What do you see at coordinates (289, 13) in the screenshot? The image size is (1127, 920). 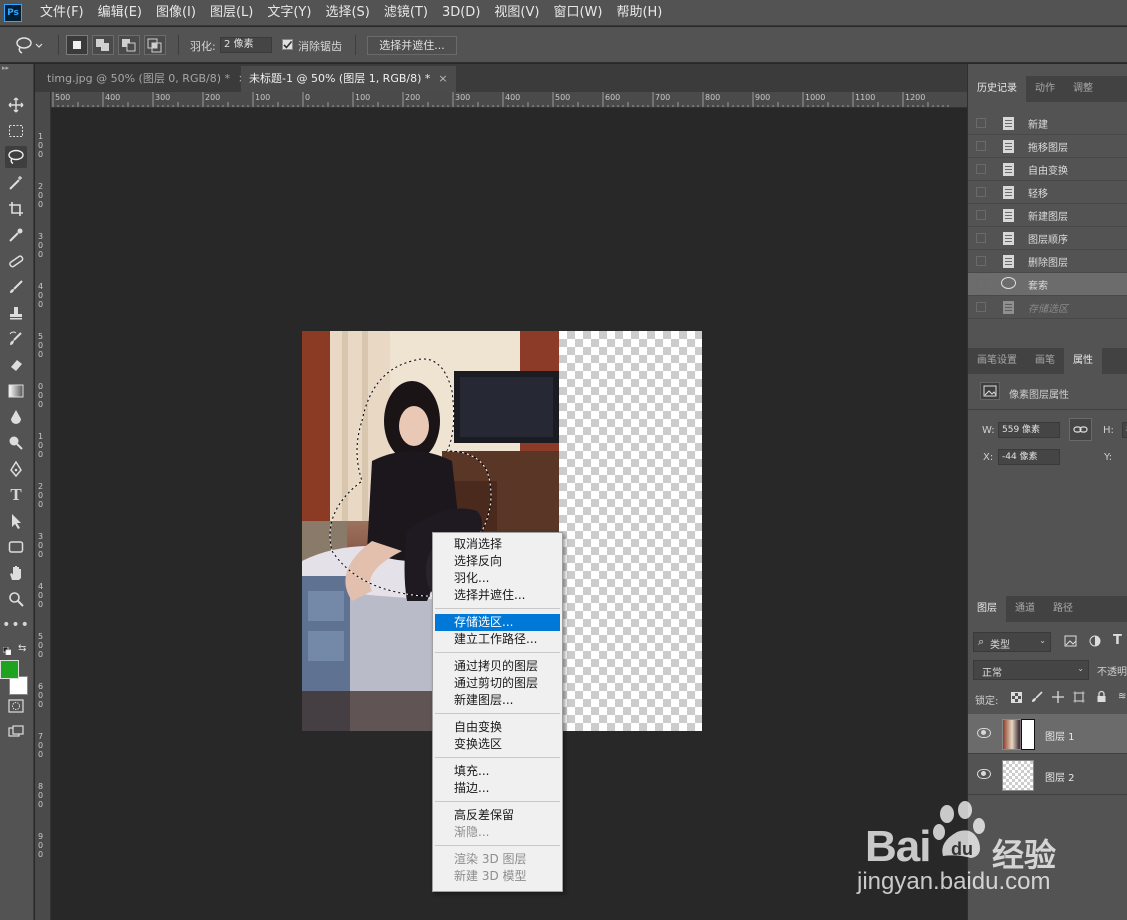 I see `menu-type: 文字(Y)` at bounding box center [289, 13].